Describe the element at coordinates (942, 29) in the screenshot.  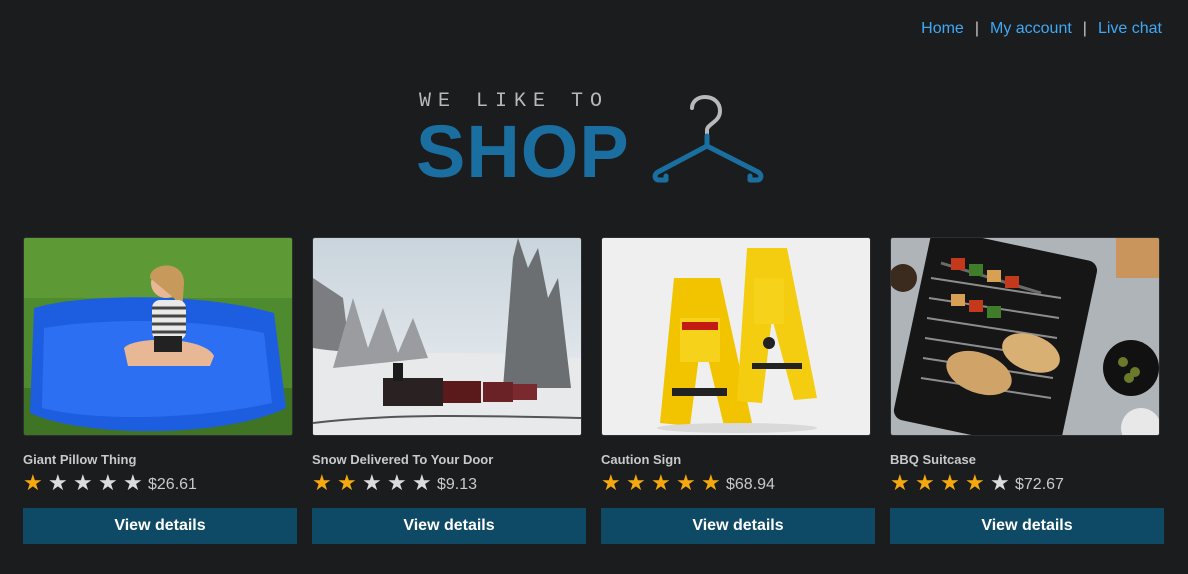
I see `nav-home-link: Home` at that location.